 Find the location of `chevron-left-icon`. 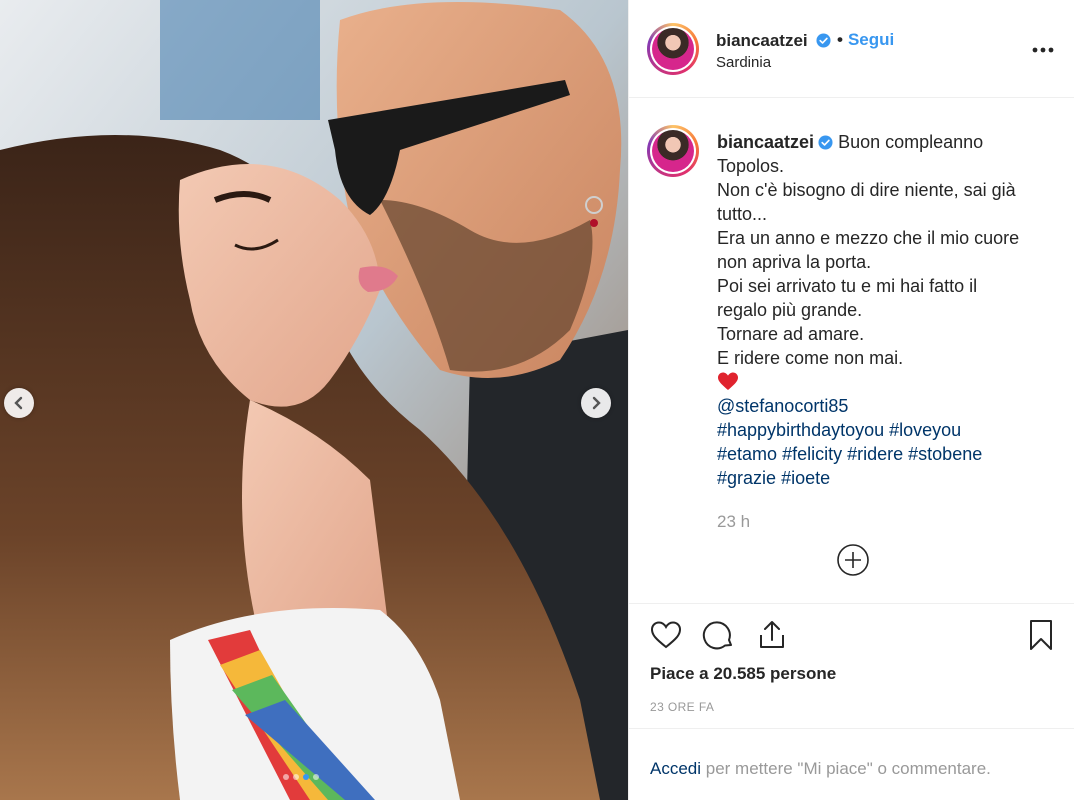

chevron-left-icon is located at coordinates (18, 403).